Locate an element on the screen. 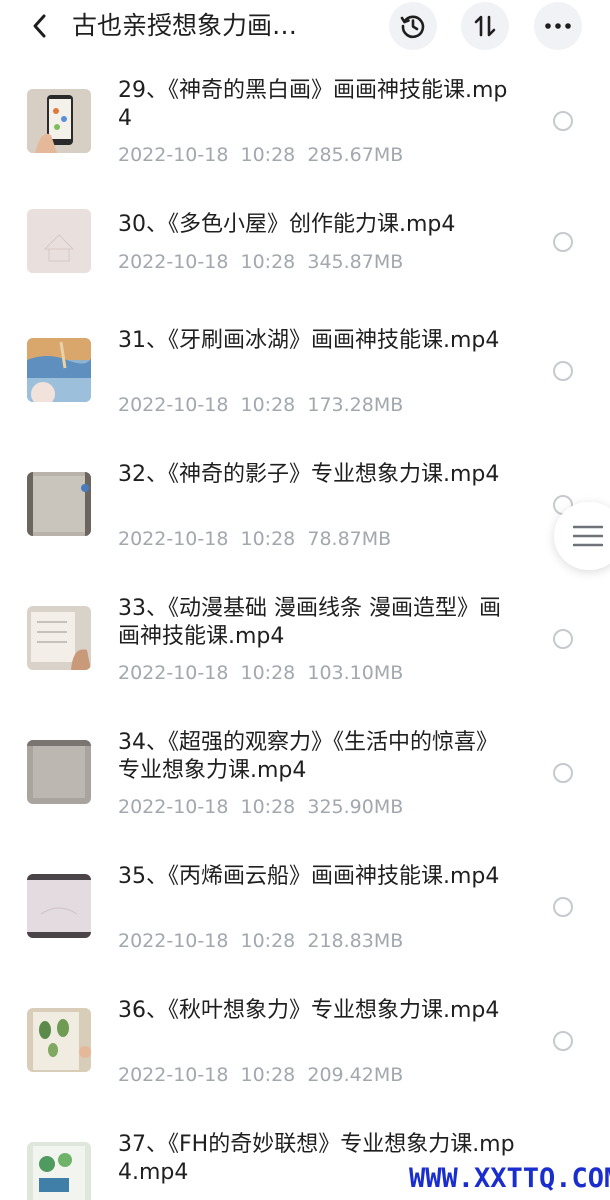  file-size: 218.83MB is located at coordinates (355, 941).